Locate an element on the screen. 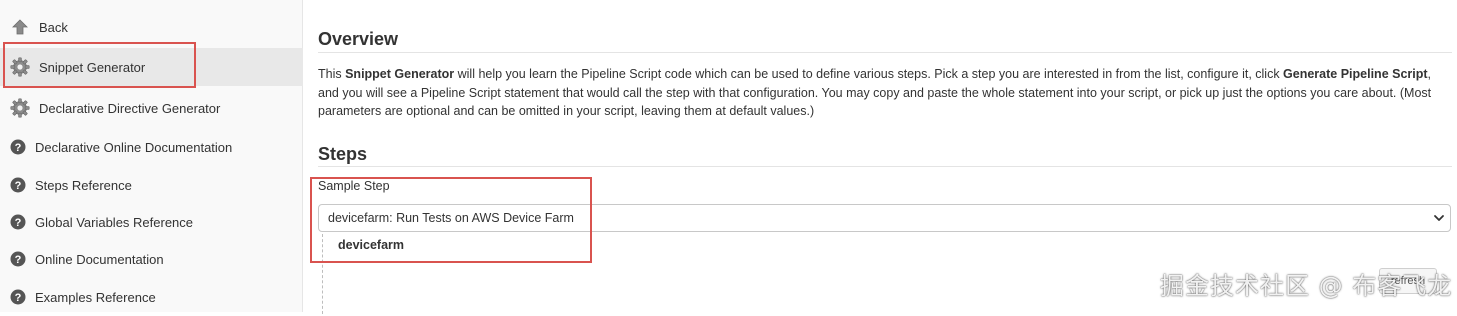 This screenshot has height=316, width=1457. sidebar-item-label: Examples Reference is located at coordinates (95, 297).